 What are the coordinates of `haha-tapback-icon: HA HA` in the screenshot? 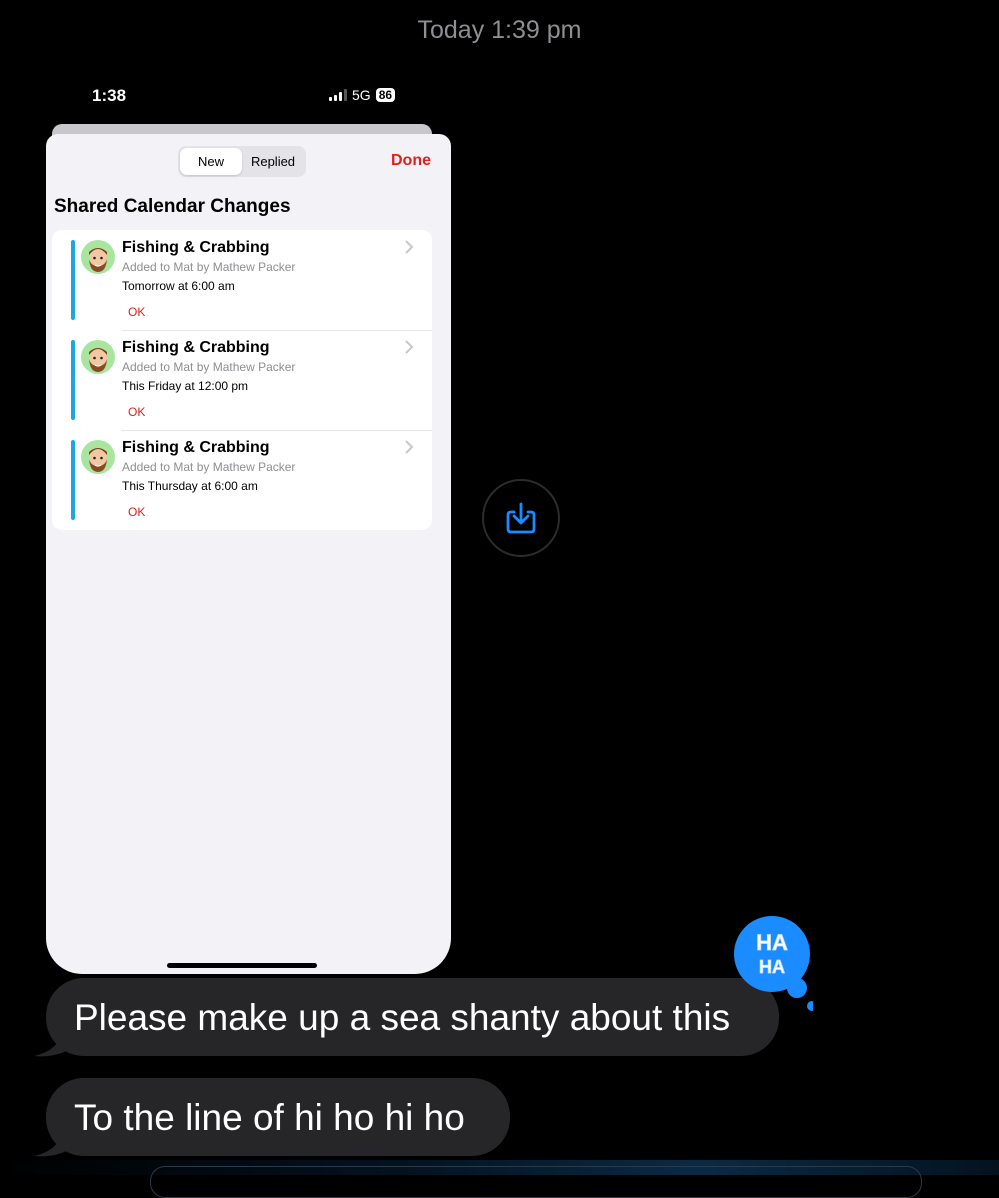 It's located at (773, 965).